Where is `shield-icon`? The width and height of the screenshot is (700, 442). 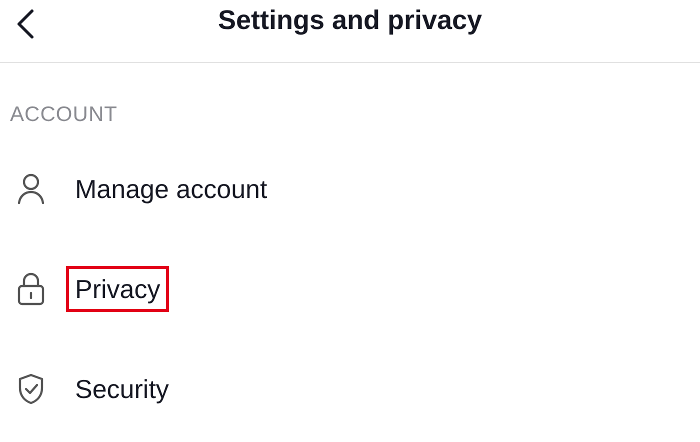 shield-icon is located at coordinates (31, 389).